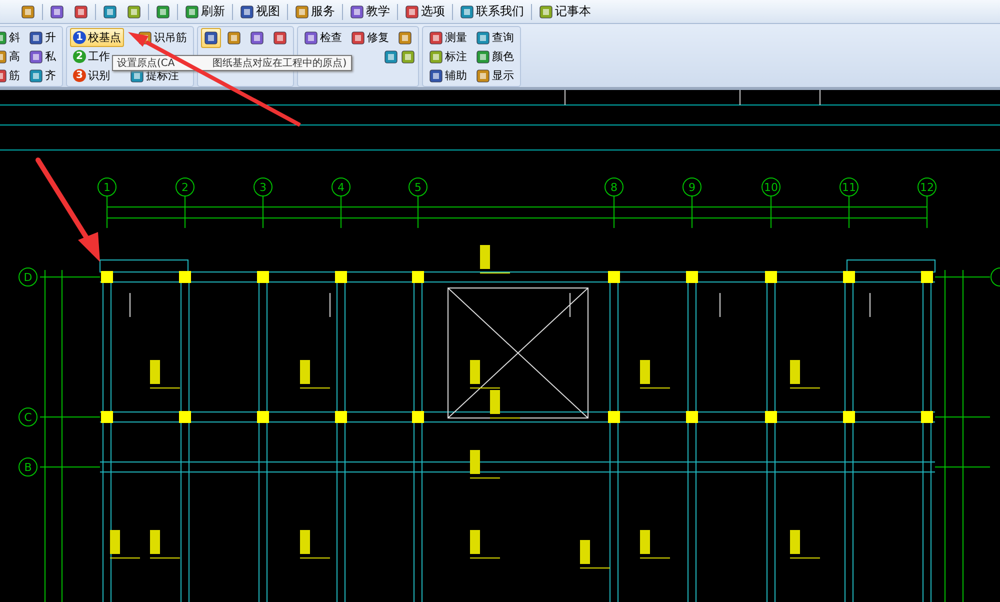 The height and width of the screenshot is (602, 1000). Describe the element at coordinates (263, 187) in the screenshot. I see `axis-bubble: 3` at that location.